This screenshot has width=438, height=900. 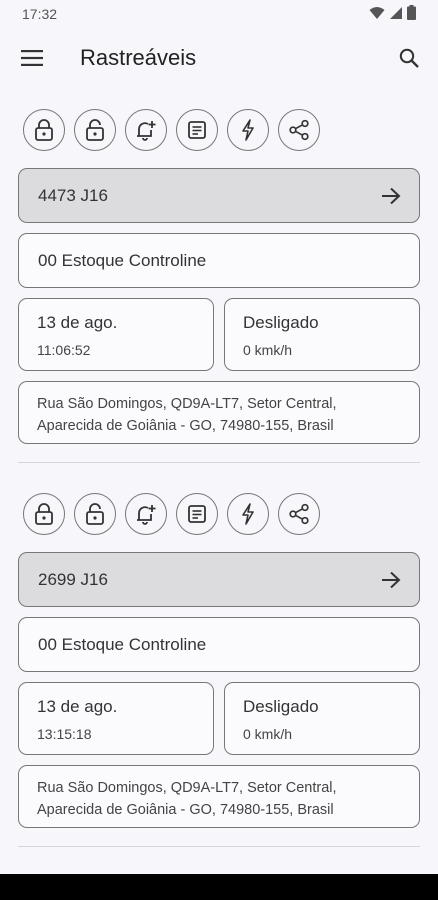 What do you see at coordinates (116, 718) in the screenshot?
I see `datetime-card: 13 de ago. 13:15:18` at bounding box center [116, 718].